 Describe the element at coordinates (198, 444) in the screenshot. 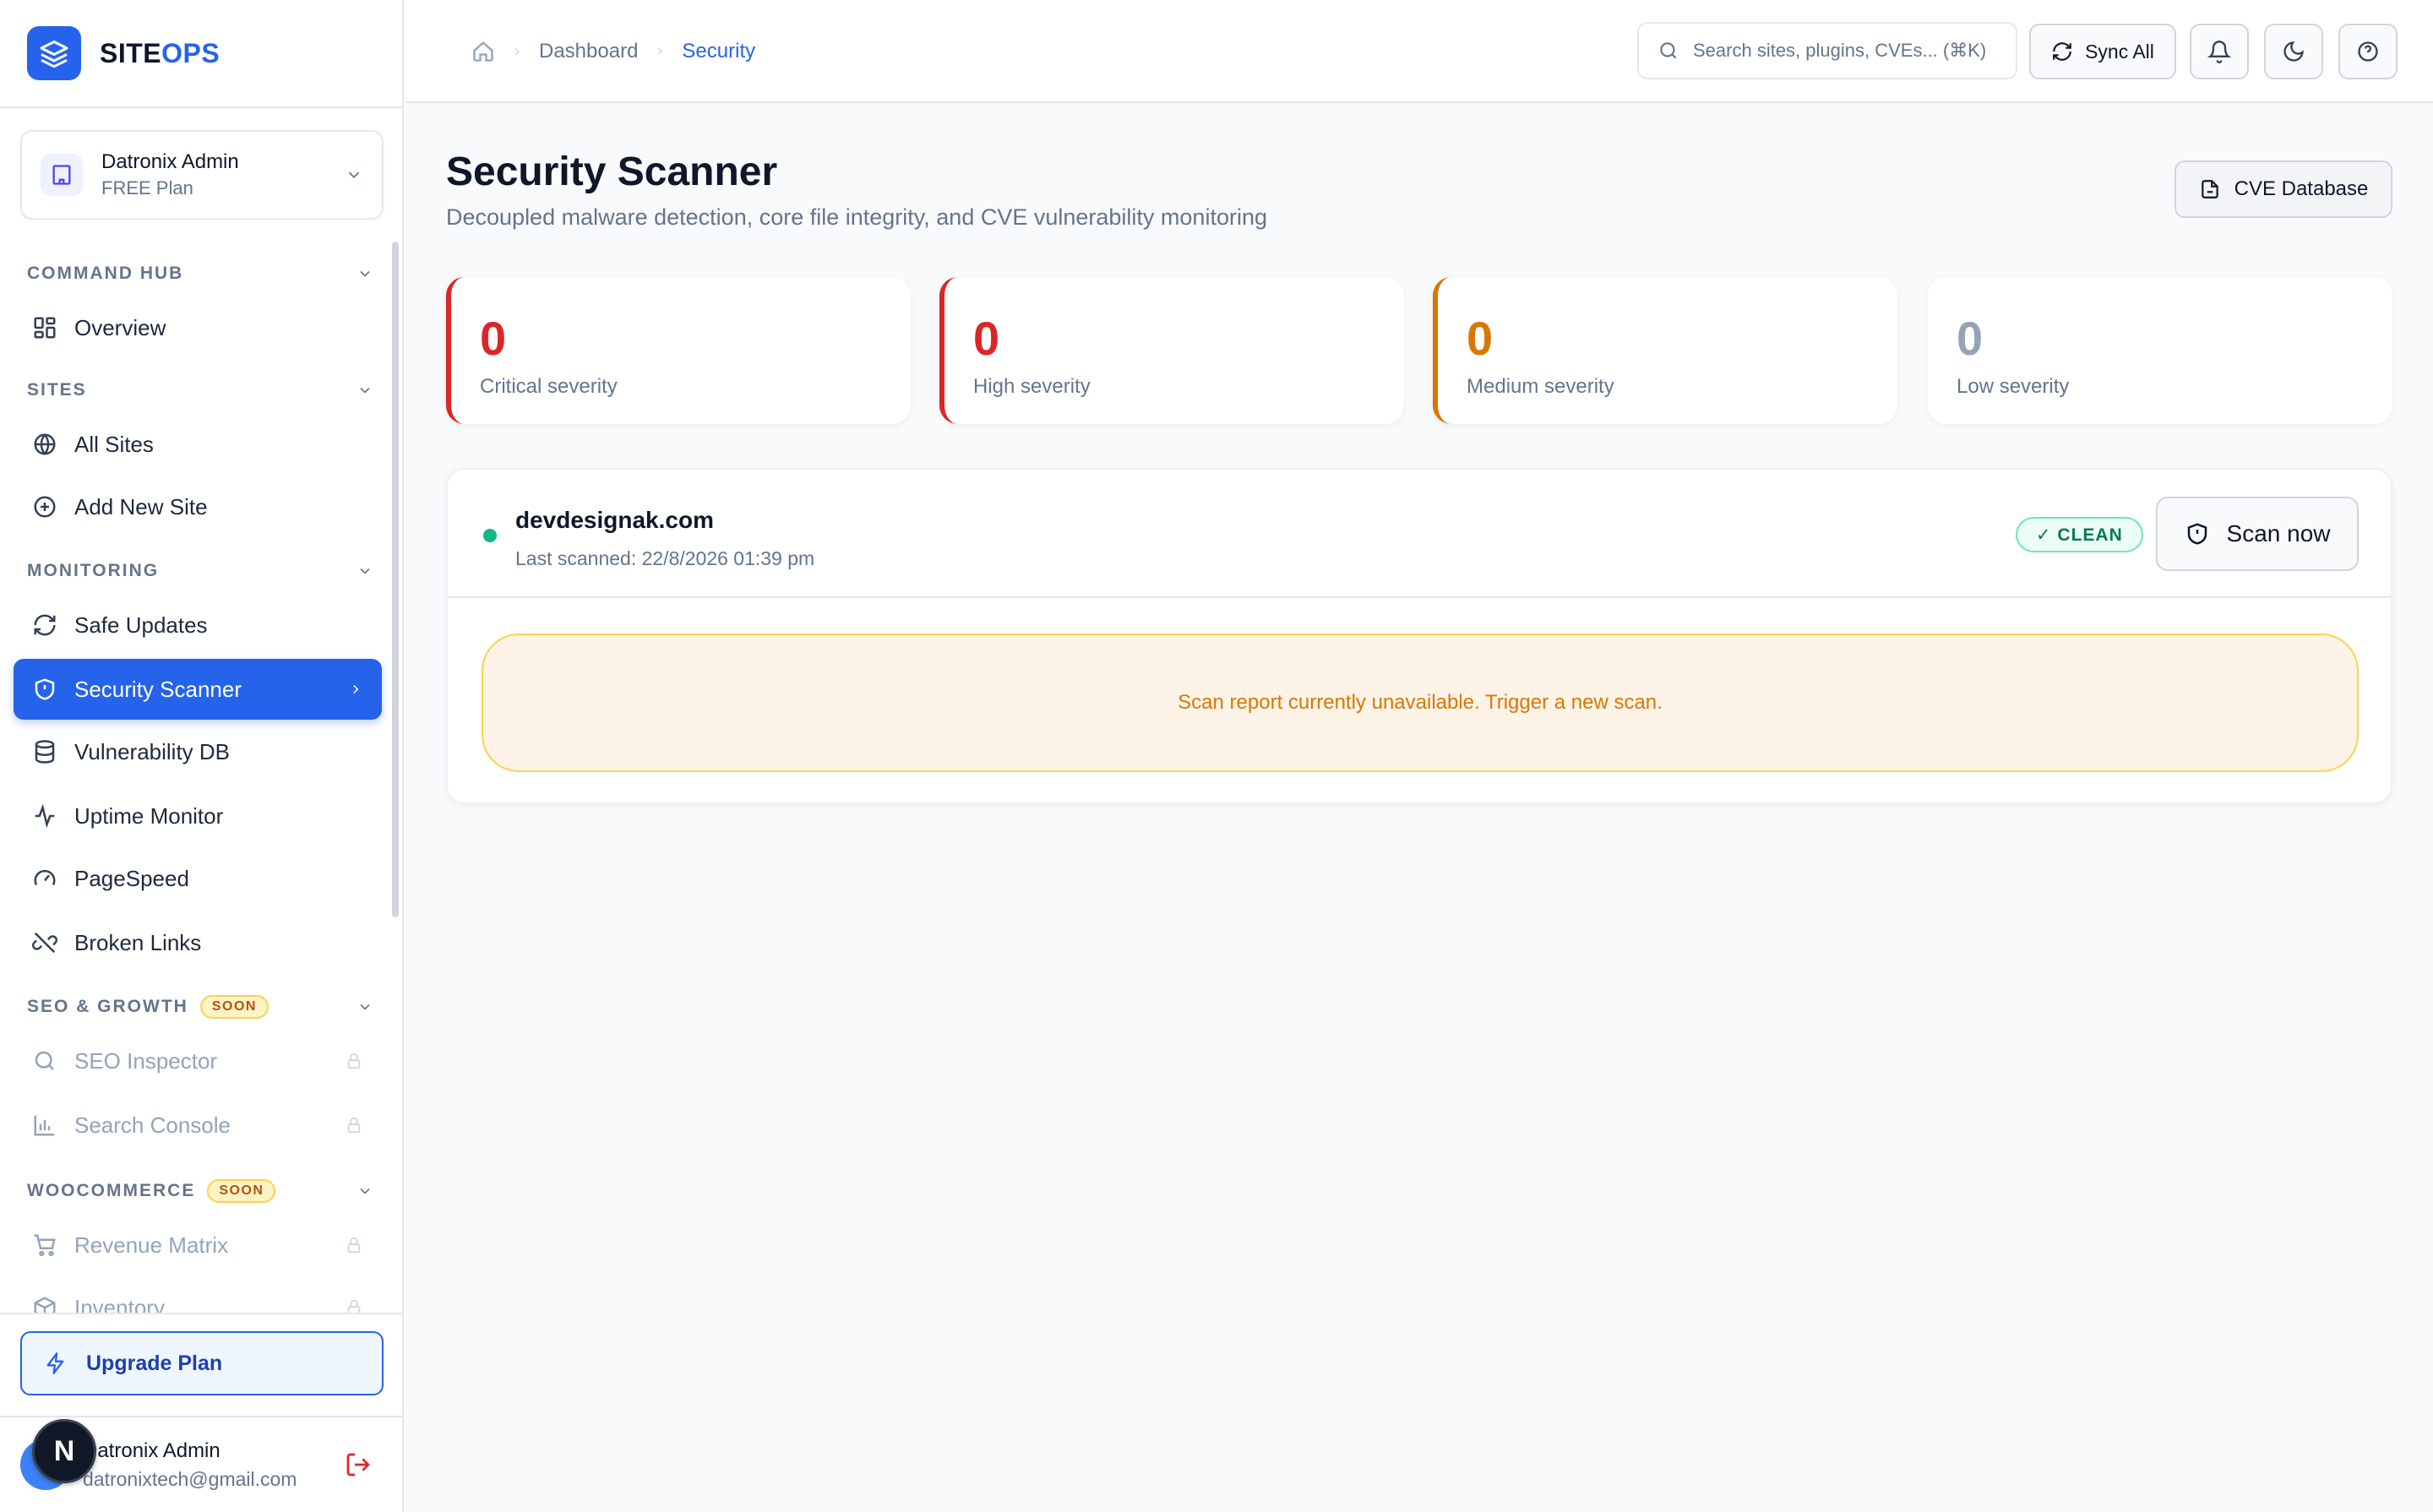

I see `sidebar-item-all-sites: All Sites` at that location.